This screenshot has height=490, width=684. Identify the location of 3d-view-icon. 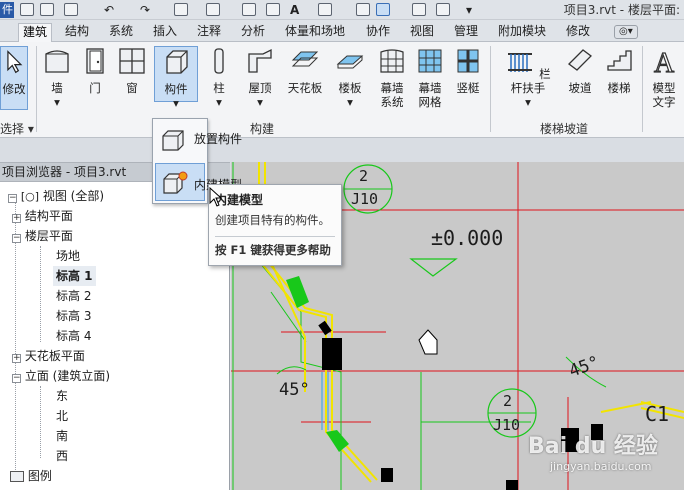
(325, 9).